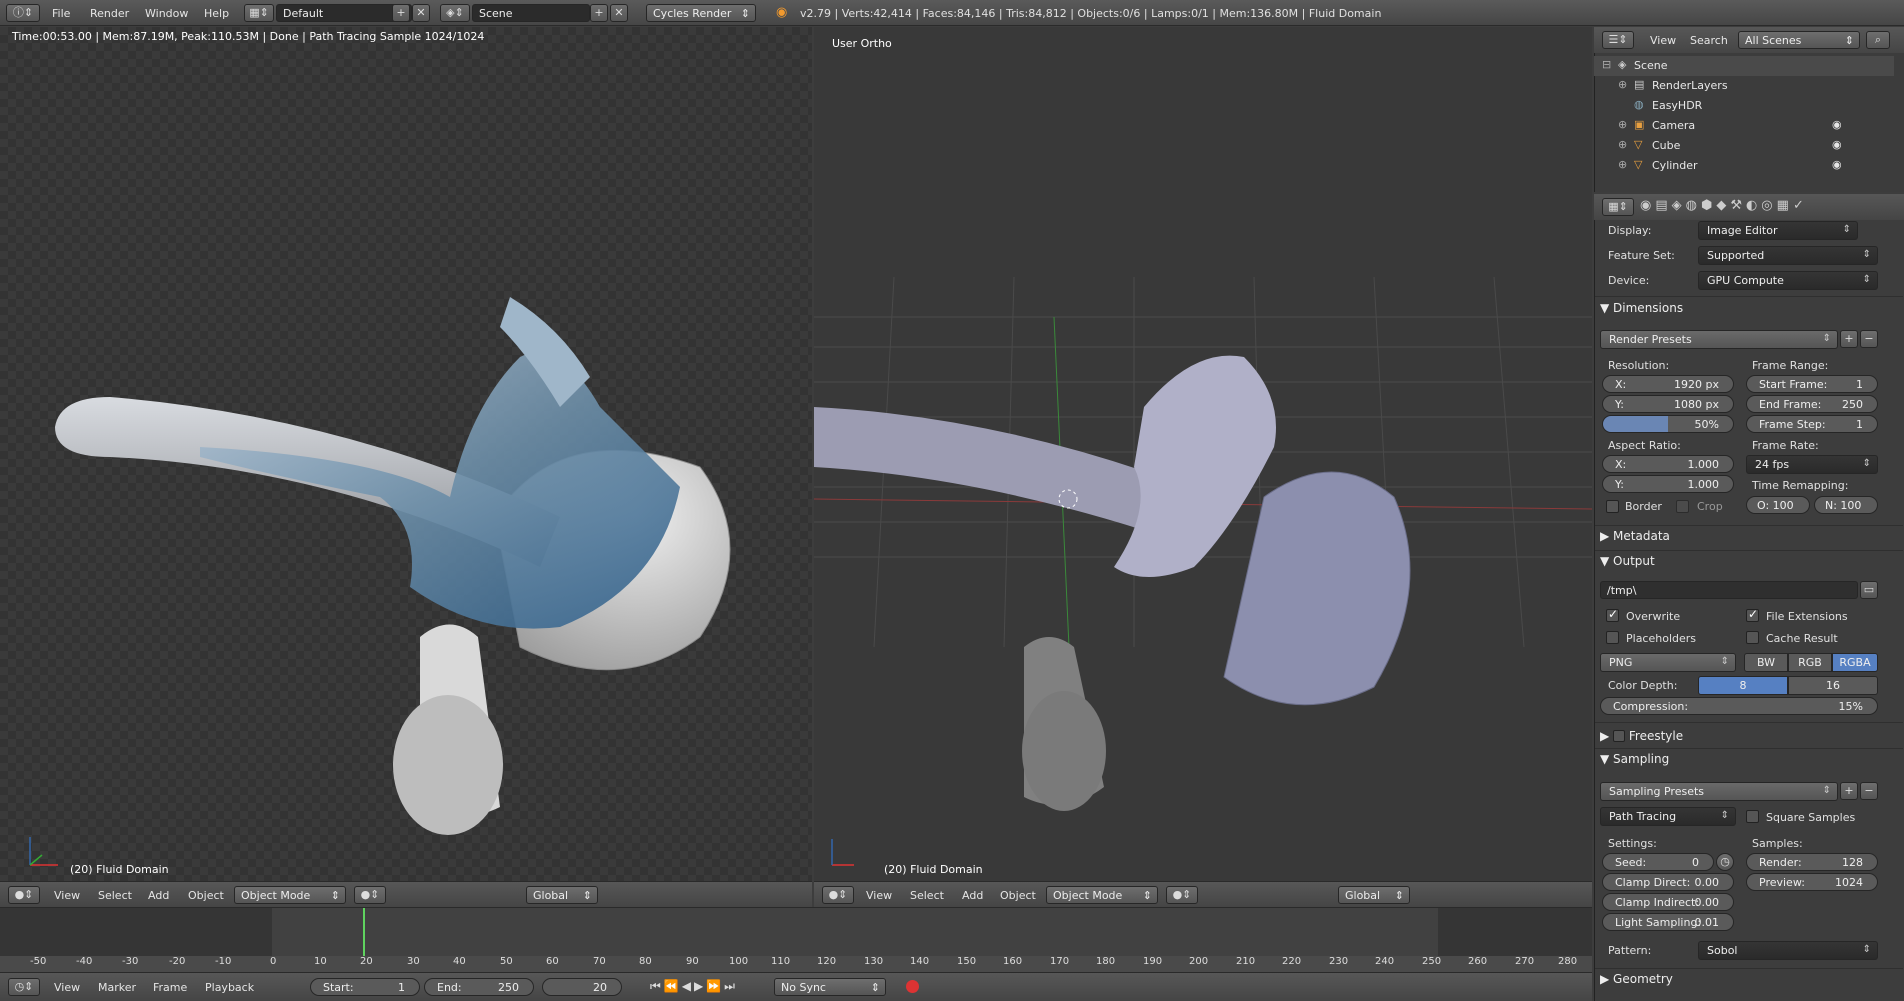  What do you see at coordinates (455, 13) in the screenshot?
I see `scene-icon: ◈⇕` at bounding box center [455, 13].